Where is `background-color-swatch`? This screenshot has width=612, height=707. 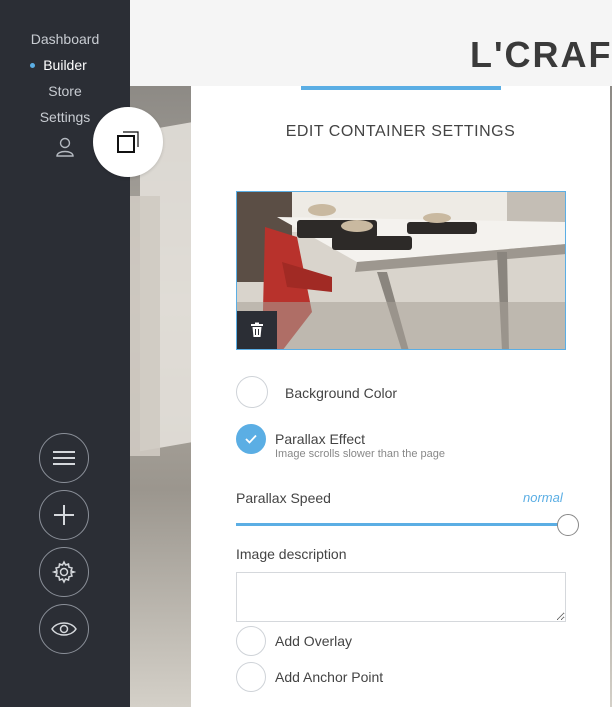
background-color-swatch is located at coordinates (252, 392).